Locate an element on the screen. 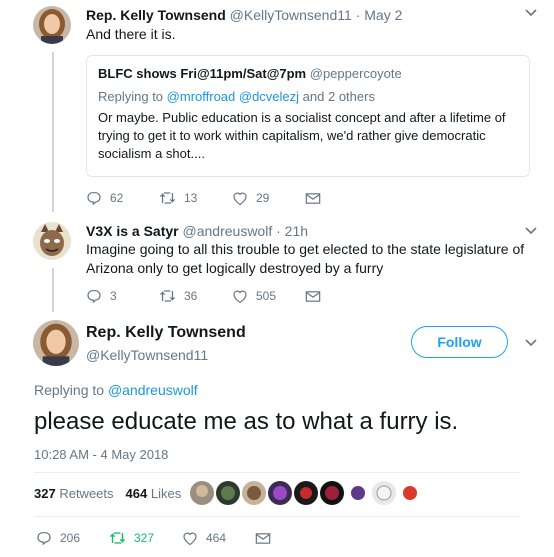  tweet1-text: And there it is. is located at coordinates (131, 34).